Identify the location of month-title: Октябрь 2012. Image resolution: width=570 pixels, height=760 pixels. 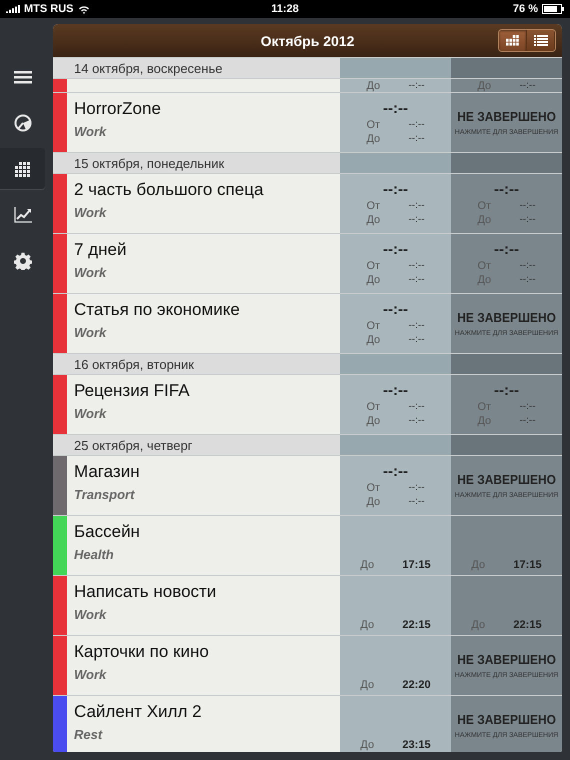
(307, 40).